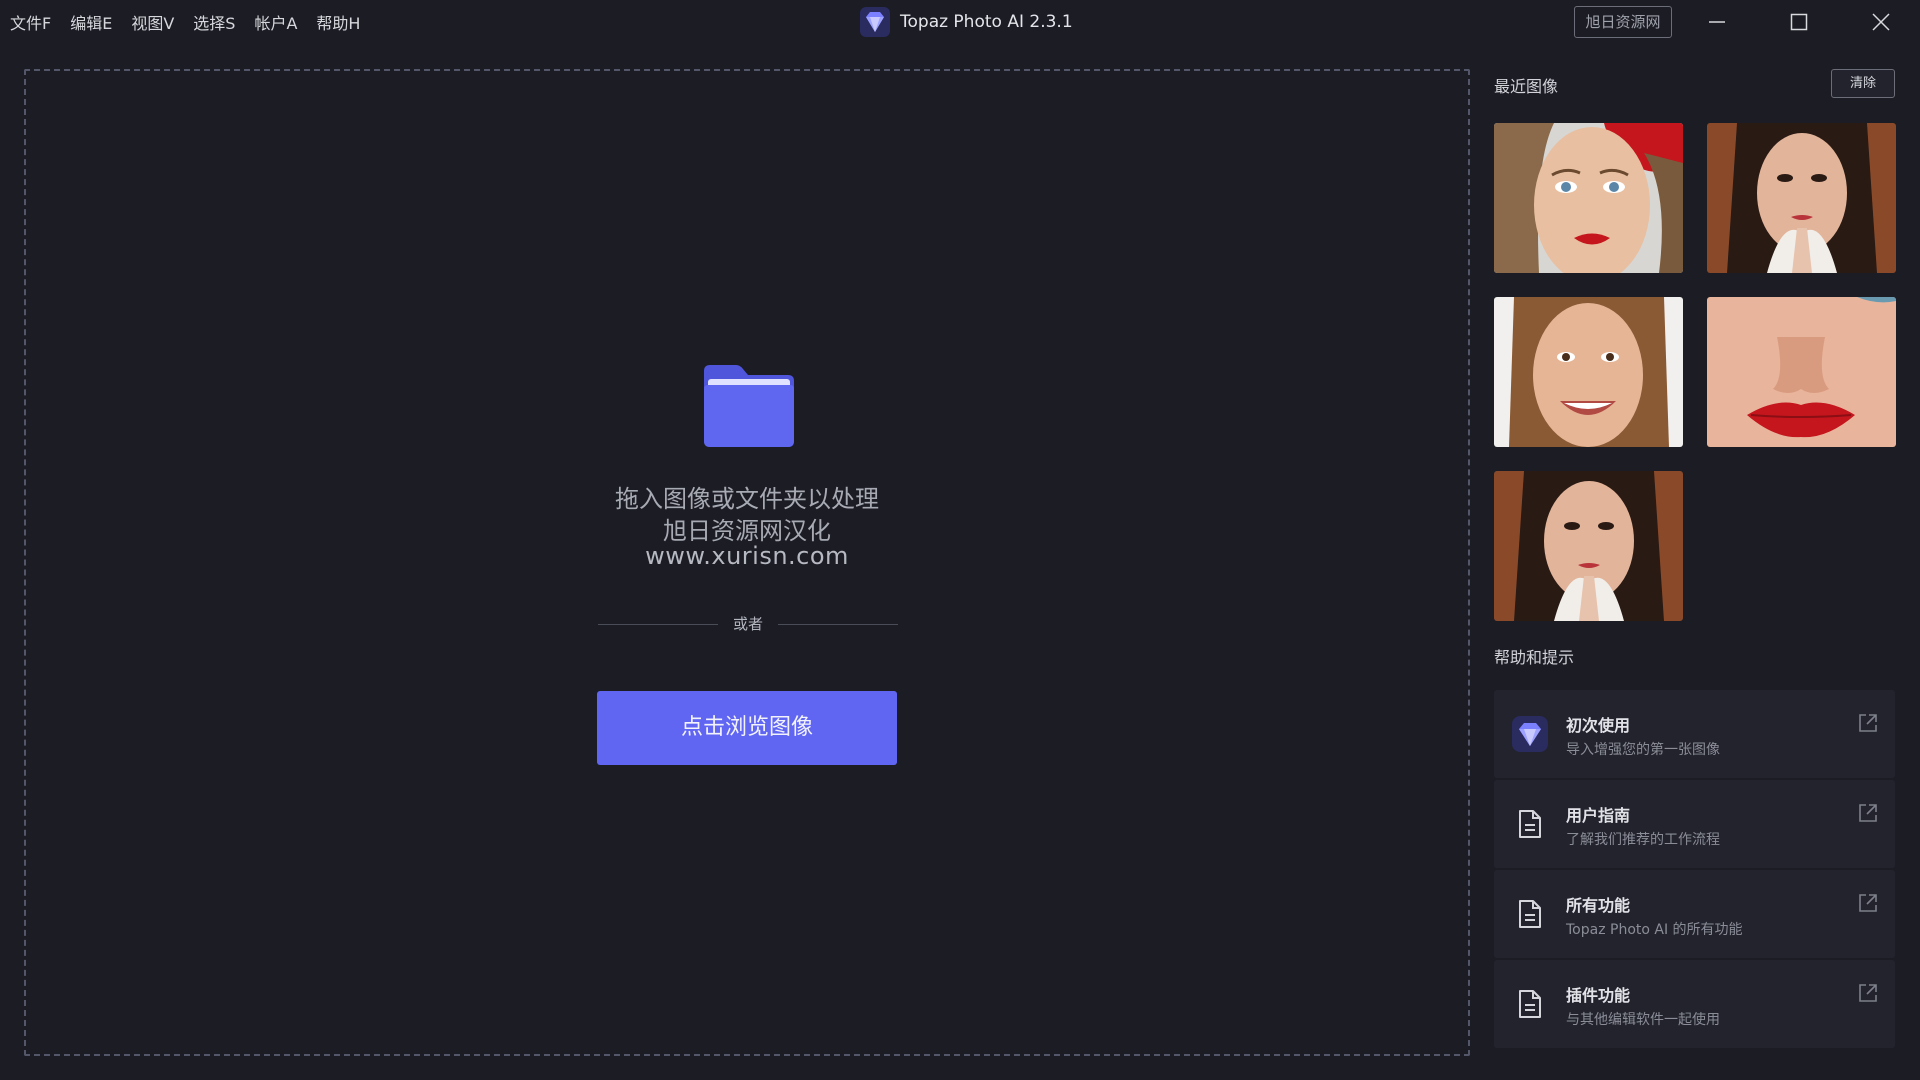 This screenshot has height=1080, width=1920. I want to click on minimize-icon, so click(1717, 22).